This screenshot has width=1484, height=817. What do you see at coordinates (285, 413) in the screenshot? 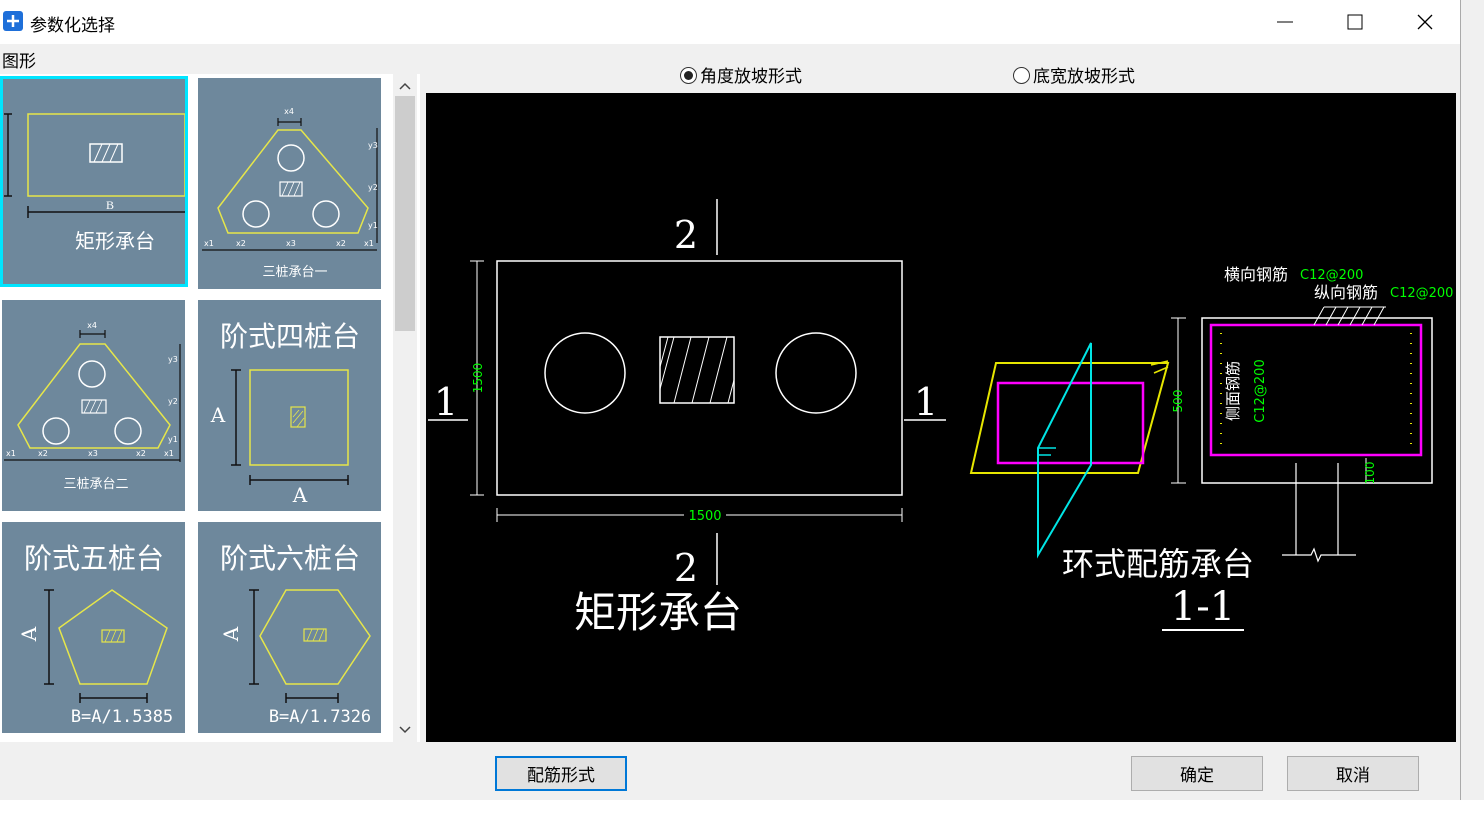
I see `step-four-pile-preview: 阶式四桩台 A A` at bounding box center [285, 413].